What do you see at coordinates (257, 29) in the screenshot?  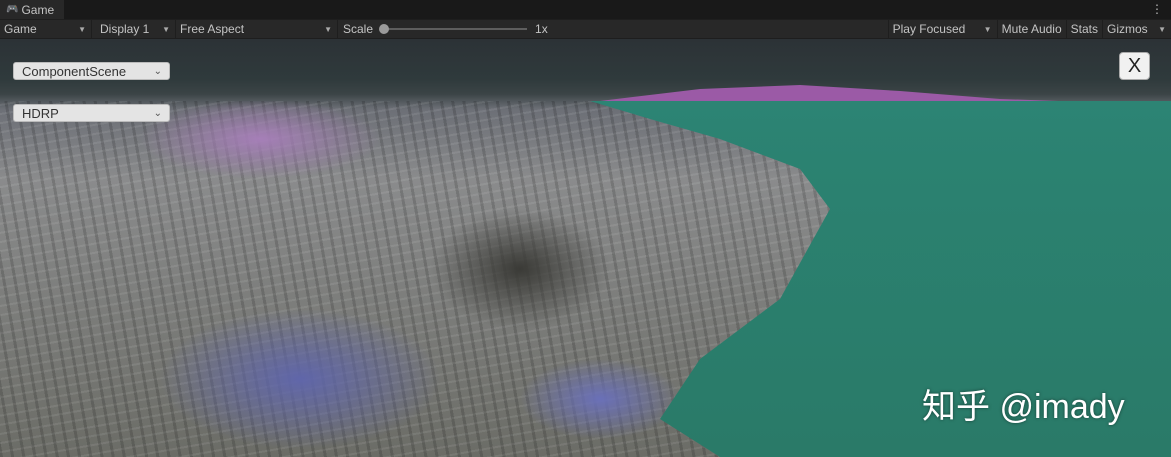 I see `aspect-dropdown: Free Aspect ▼` at bounding box center [257, 29].